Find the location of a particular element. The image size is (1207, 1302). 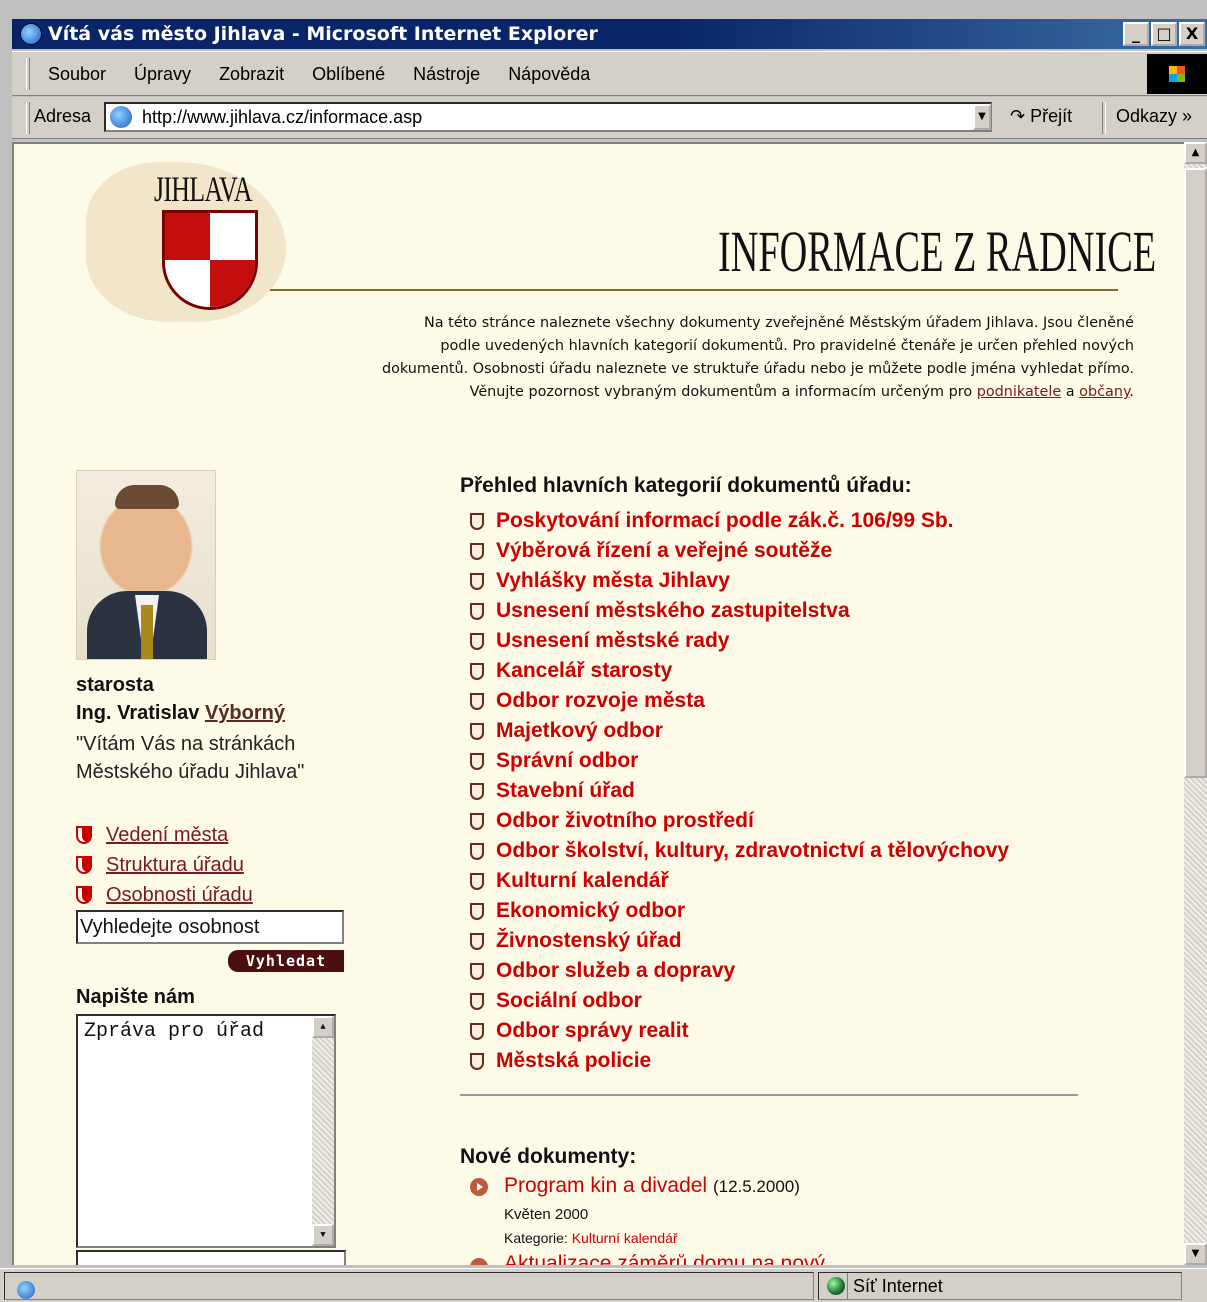

document-link: Aktualizace záměrů domu na nový is located at coordinates (664, 1259).